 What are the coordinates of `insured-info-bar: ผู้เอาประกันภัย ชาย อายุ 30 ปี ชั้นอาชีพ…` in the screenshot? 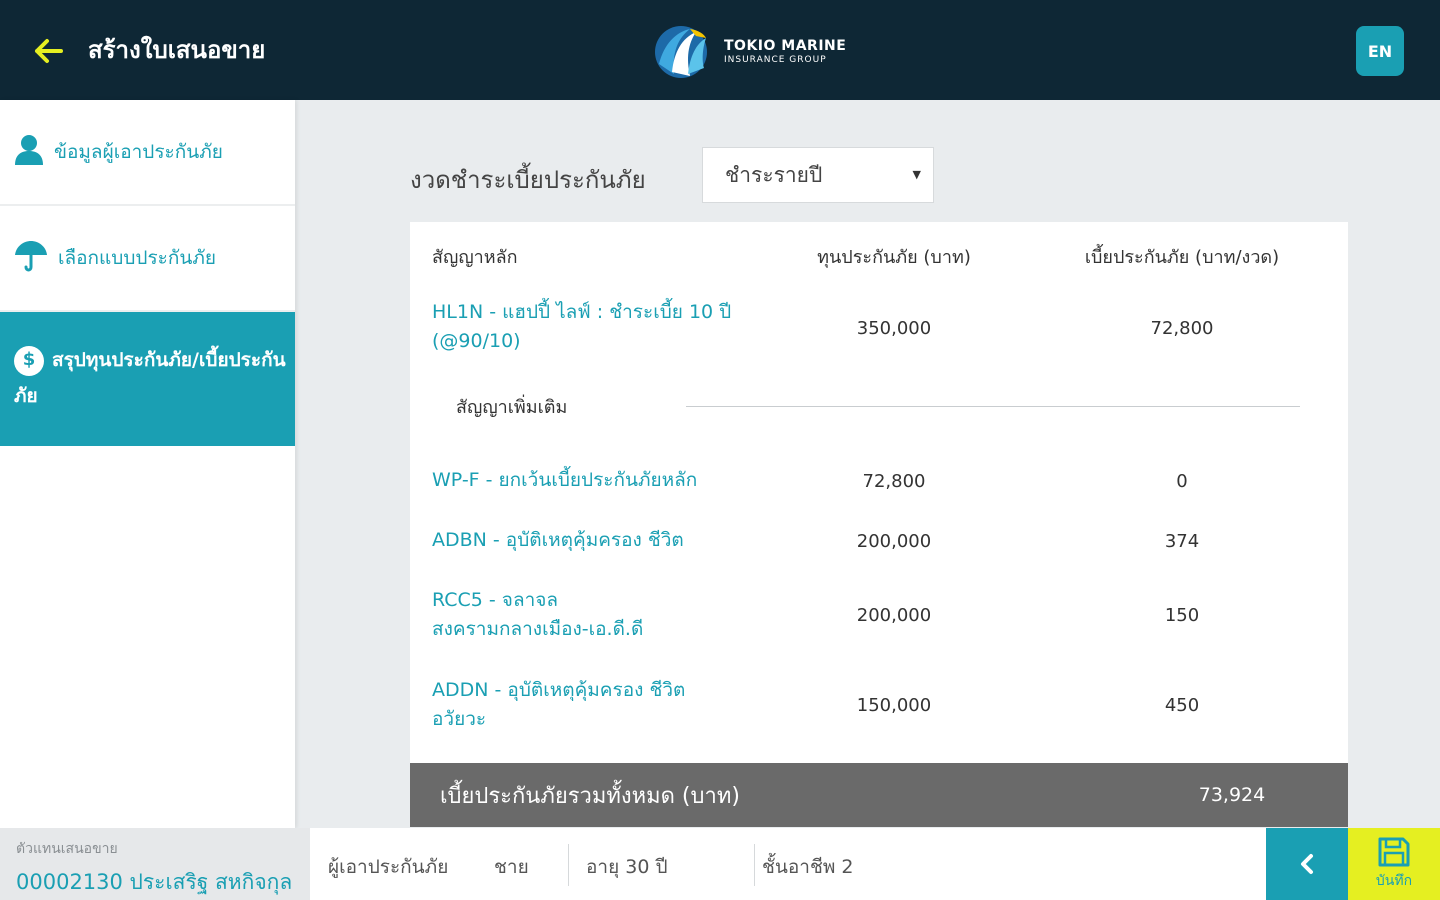 It's located at (788, 864).